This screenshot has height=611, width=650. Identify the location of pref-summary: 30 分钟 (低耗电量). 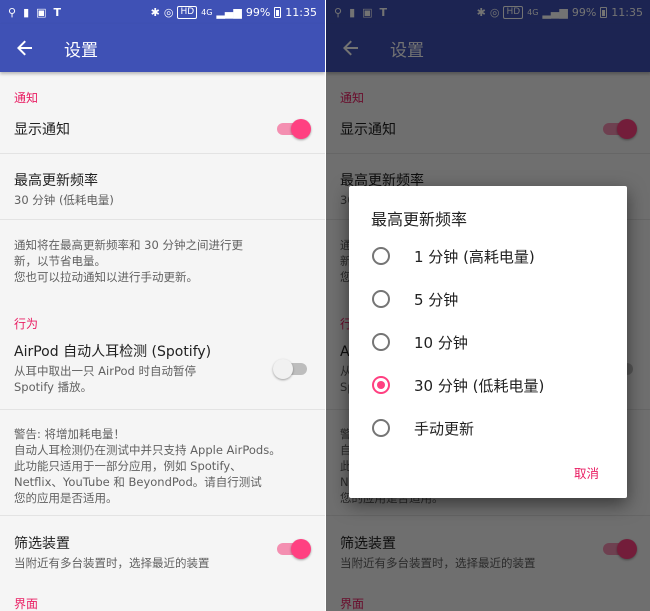
(64, 200).